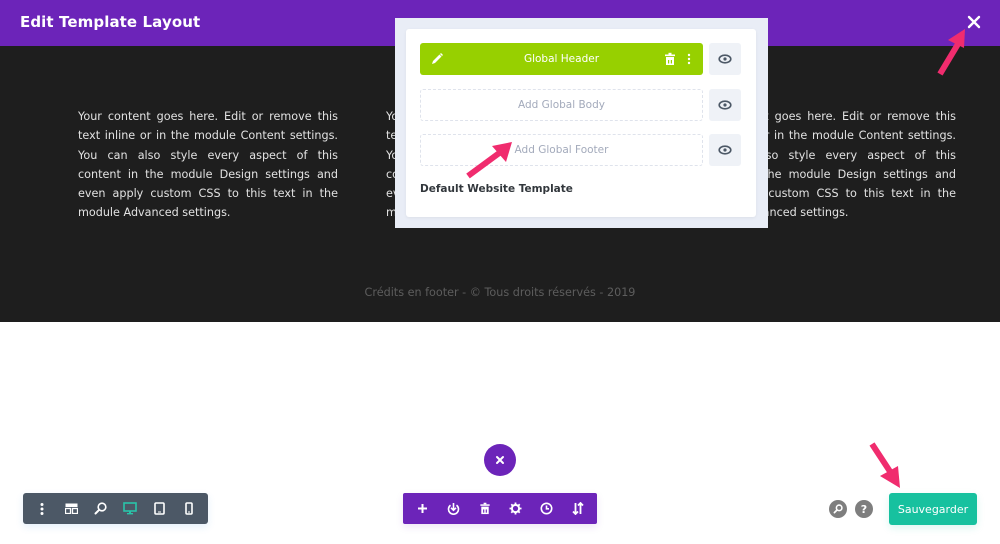 This screenshot has width=1000, height=544. I want to click on global-header-label: Global Header, so click(561, 59).